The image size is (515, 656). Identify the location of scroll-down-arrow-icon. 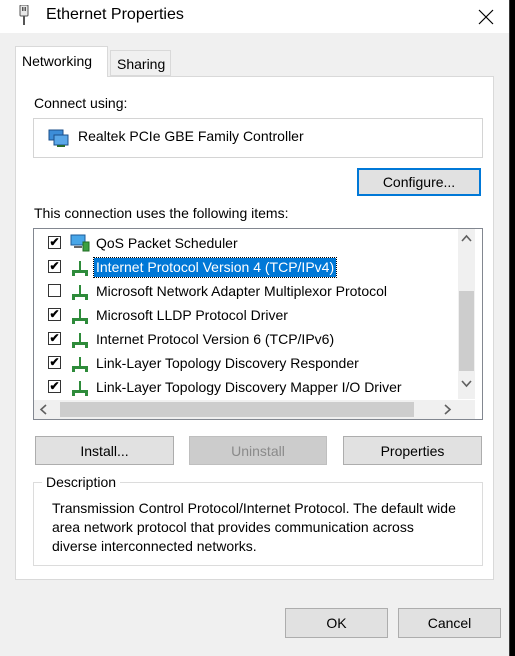
(466, 384).